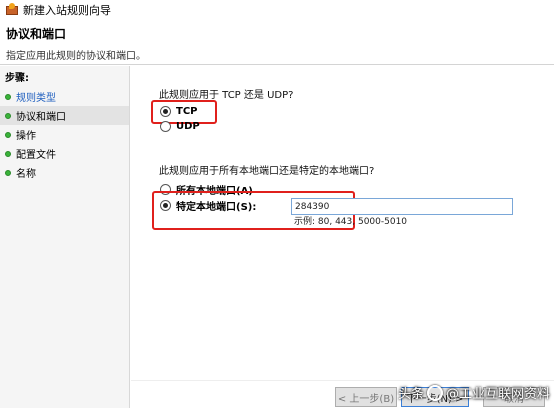 The image size is (554, 408). Describe the element at coordinates (64, 96) in the screenshot. I see `step-rule-type: 规则类型` at that location.